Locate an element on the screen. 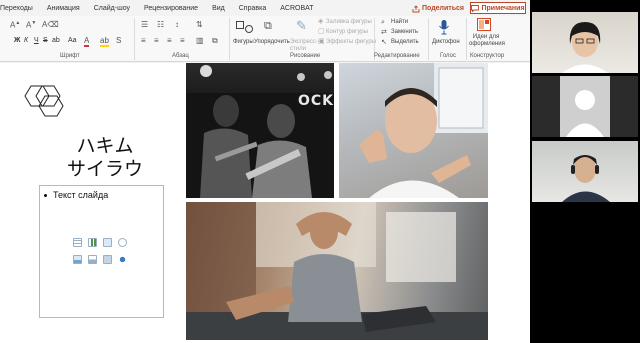 Image resolution: width=640 pixels, height=343 pixels. dictate-label: Диктофон is located at coordinates (446, 42).